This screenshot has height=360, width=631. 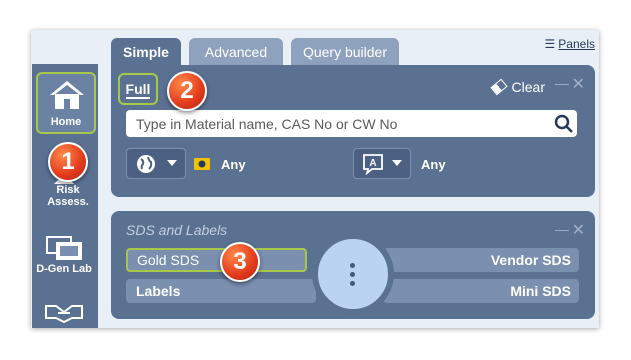 What do you see at coordinates (177, 230) in the screenshot?
I see `panel-title: SDS and Labels` at bounding box center [177, 230].